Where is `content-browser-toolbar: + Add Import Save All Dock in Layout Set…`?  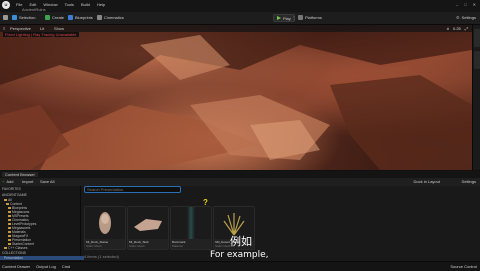 content-browser-toolbar: + Add Import Save All Dock in Layout Set… is located at coordinates (240, 182).